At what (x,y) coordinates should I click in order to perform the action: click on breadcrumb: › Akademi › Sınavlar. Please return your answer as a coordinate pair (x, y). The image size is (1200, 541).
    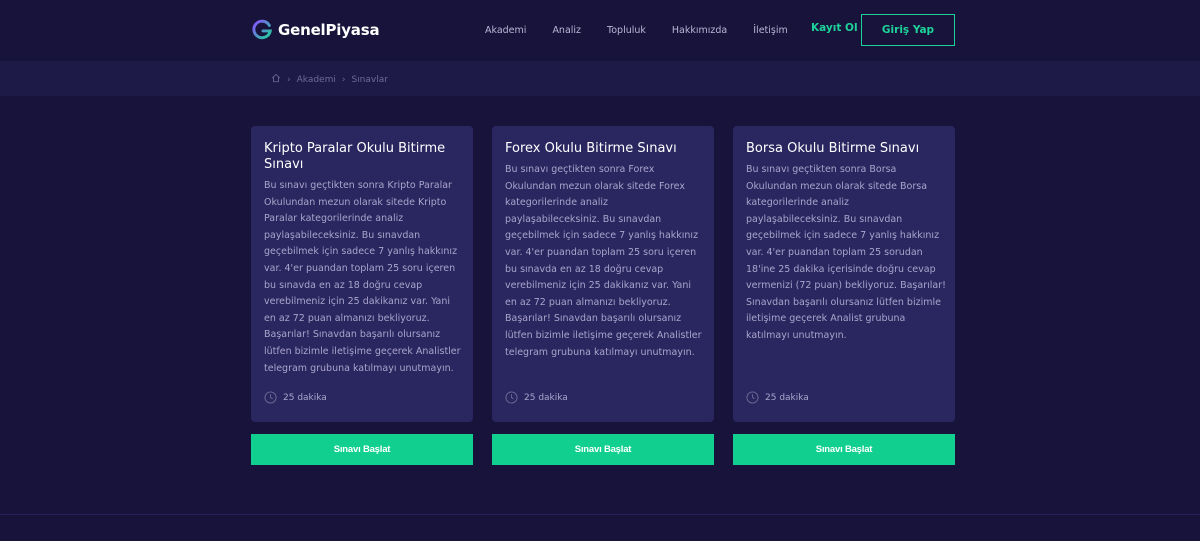
    Looking at the image, I should click on (329, 79).